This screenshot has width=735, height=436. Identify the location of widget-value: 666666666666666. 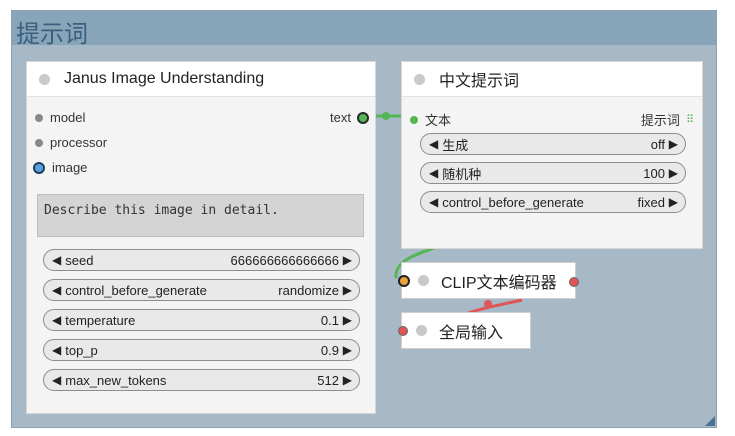
(284, 260).